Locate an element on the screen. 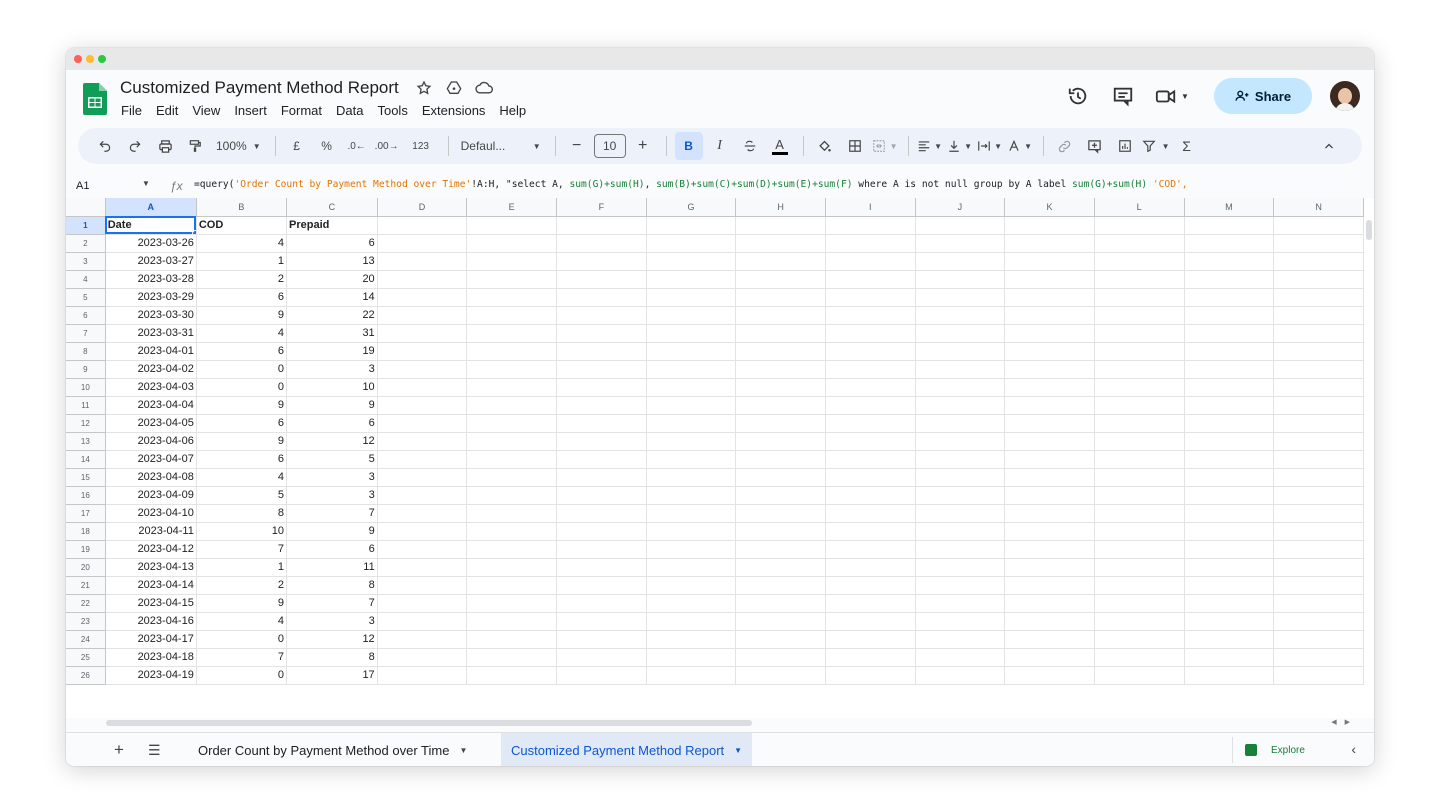  decrease-decimal-button: .0← is located at coordinates (357, 146).